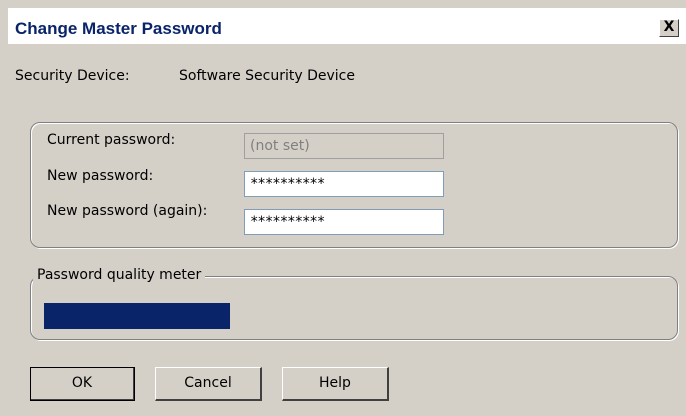 This screenshot has height=416, width=686. Describe the element at coordinates (137, 316) in the screenshot. I see `quality-meter-bar` at that location.